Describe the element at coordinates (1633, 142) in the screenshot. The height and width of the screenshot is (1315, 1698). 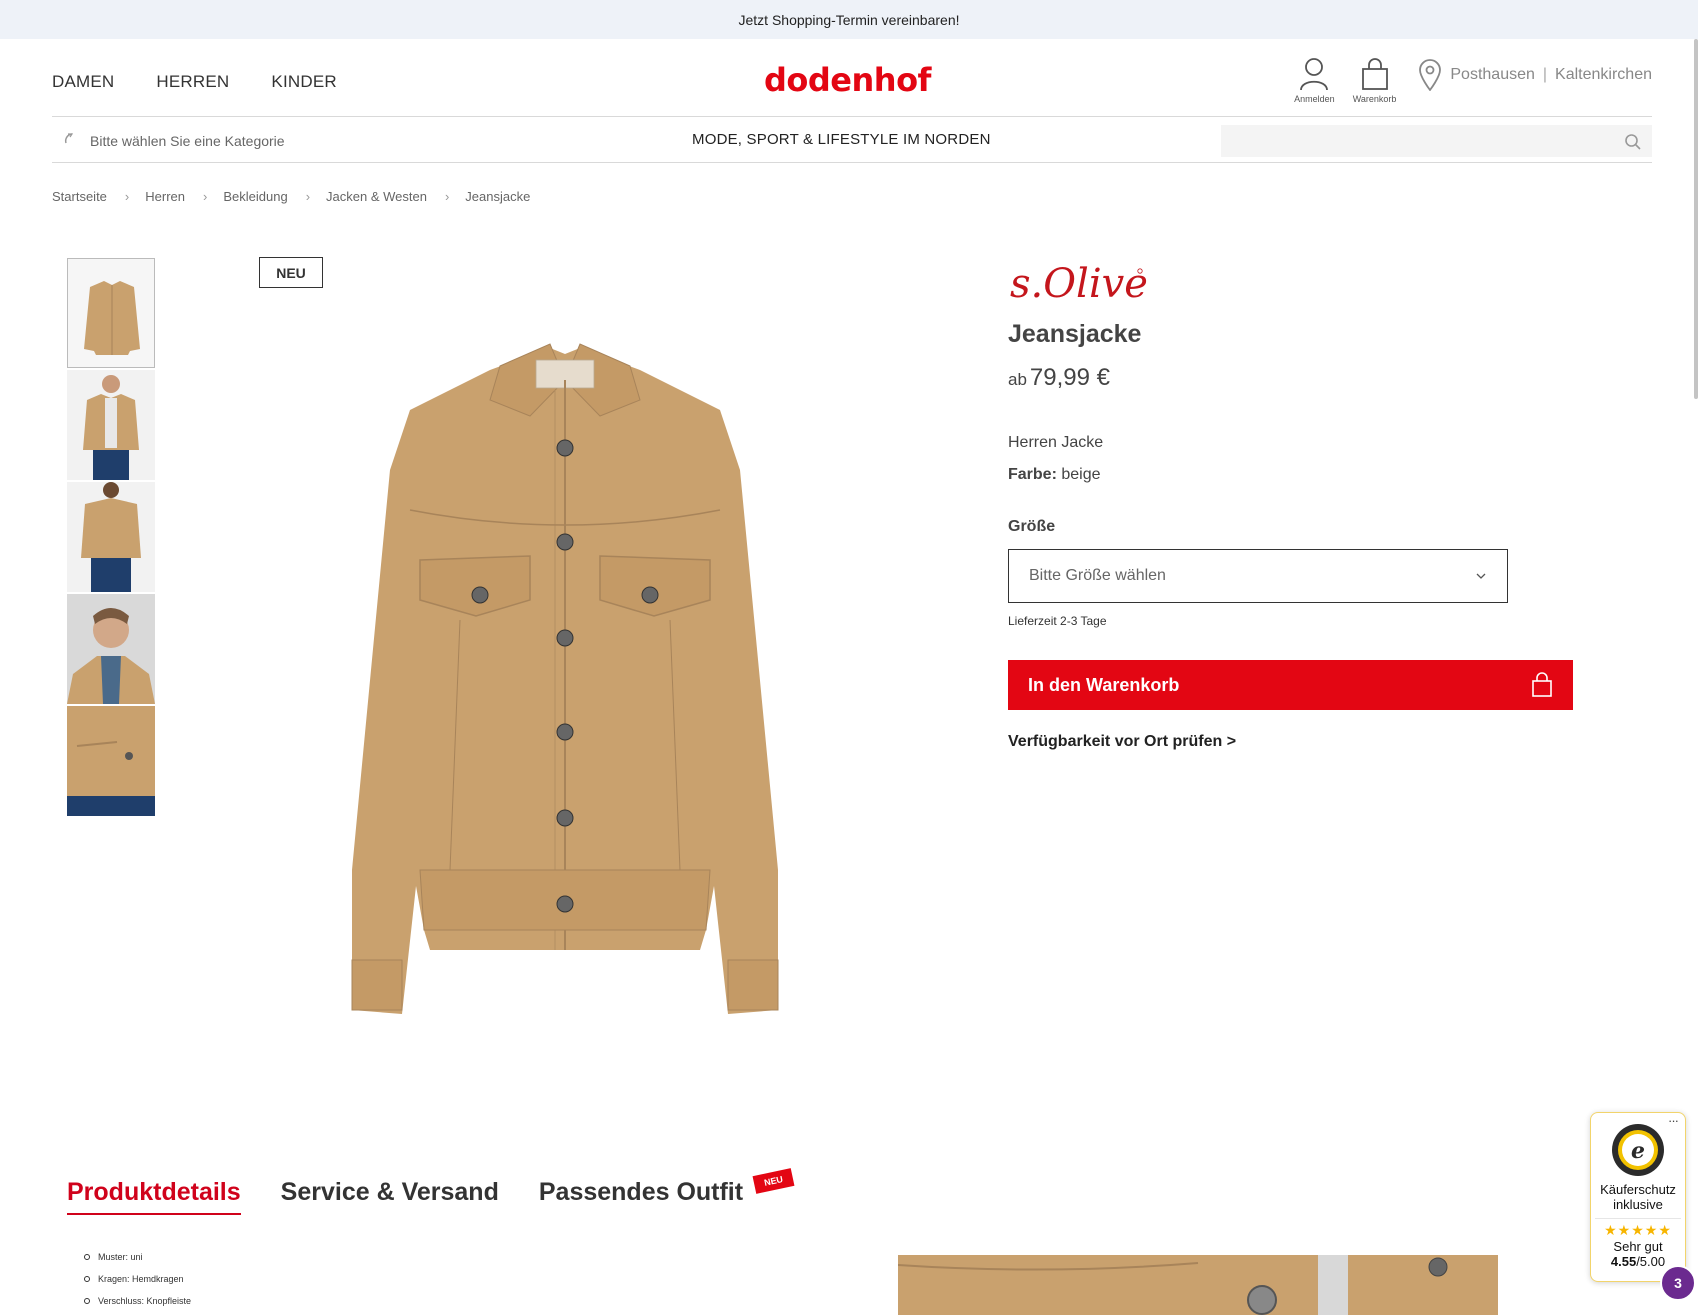
I see `search-icon` at that location.